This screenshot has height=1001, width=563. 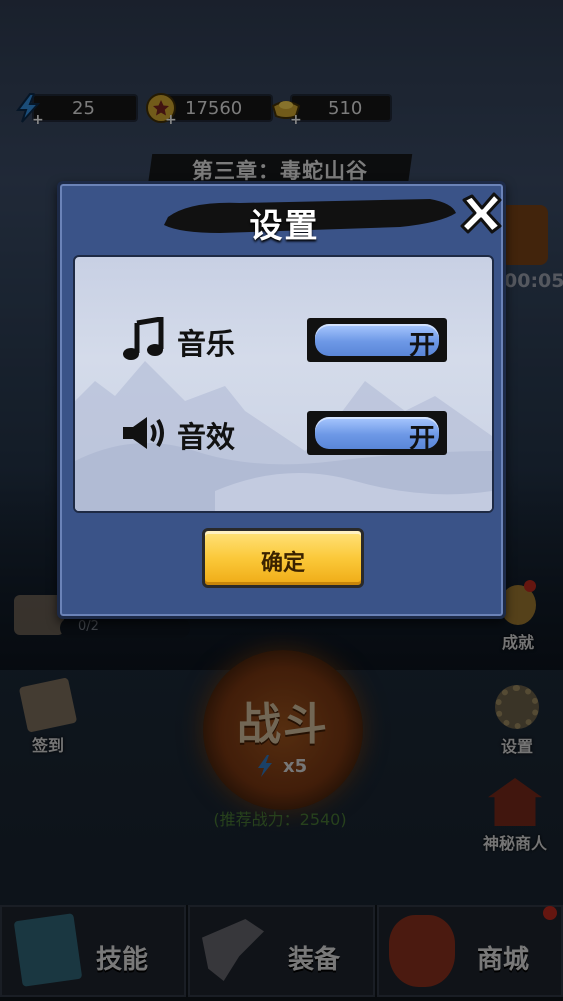 I want to click on sfx-toggle: 开, so click(x=377, y=433).